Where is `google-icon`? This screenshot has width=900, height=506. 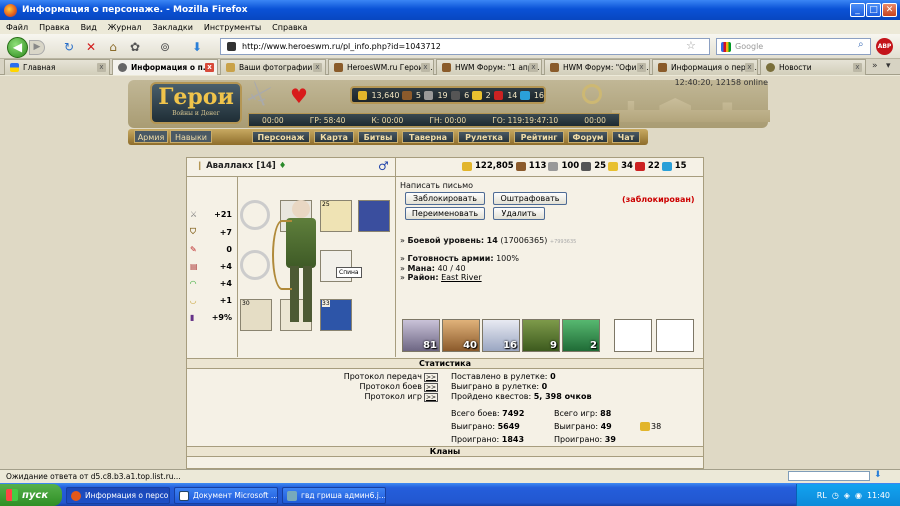
google-icon is located at coordinates (726, 46).